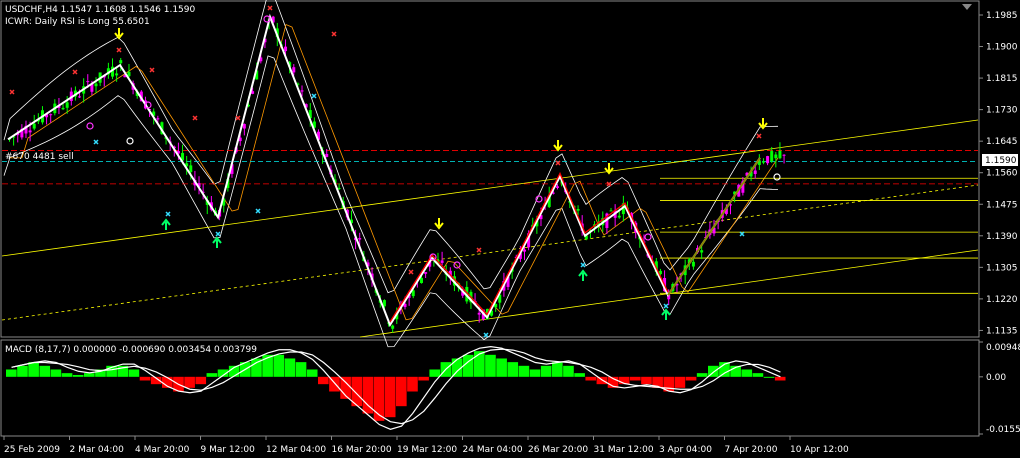  Describe the element at coordinates (1003, 348) in the screenshot. I see `macd-tick-label: 0.009488` at that location.